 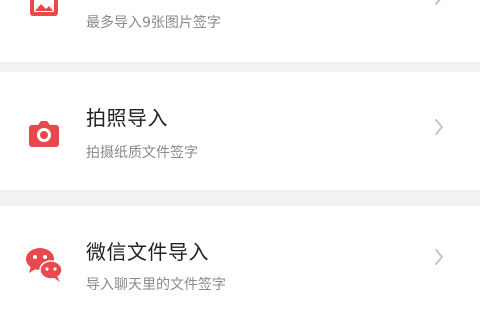 I want to click on camera-icon, so click(x=44, y=134).